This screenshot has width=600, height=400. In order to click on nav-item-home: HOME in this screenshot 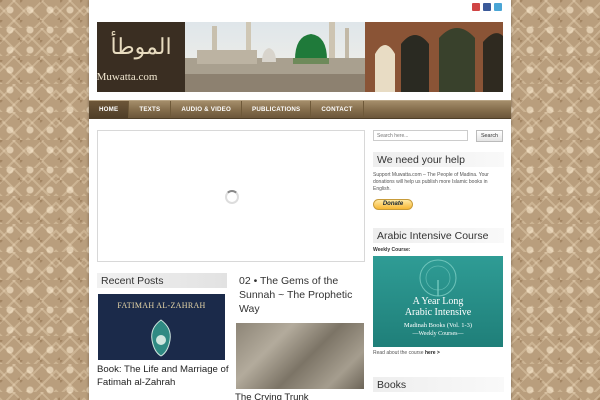, I will do `click(109, 109)`.